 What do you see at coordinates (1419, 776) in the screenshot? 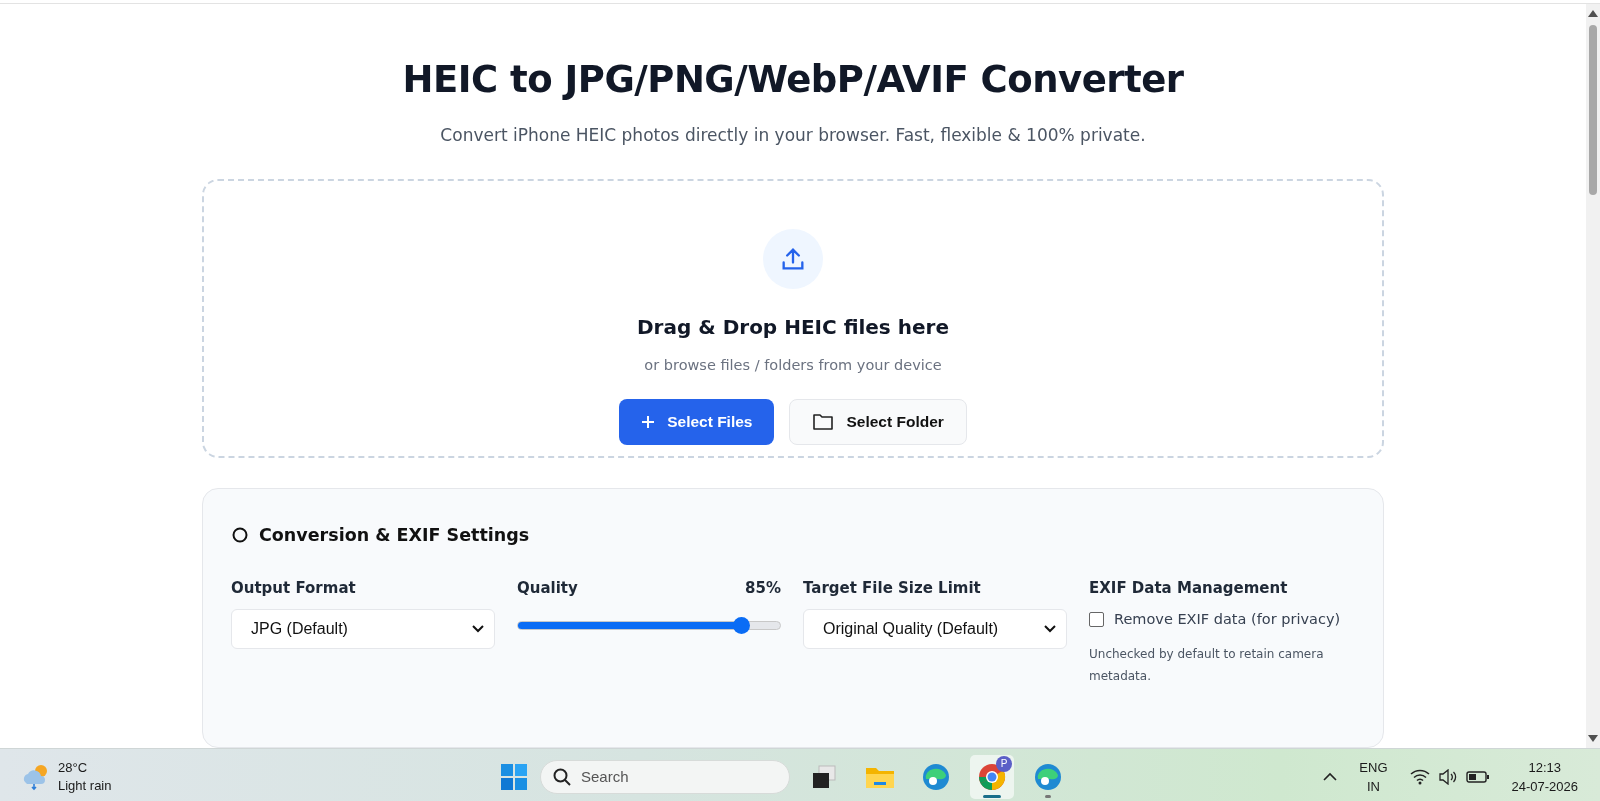
I see `wifi-icon` at bounding box center [1419, 776].